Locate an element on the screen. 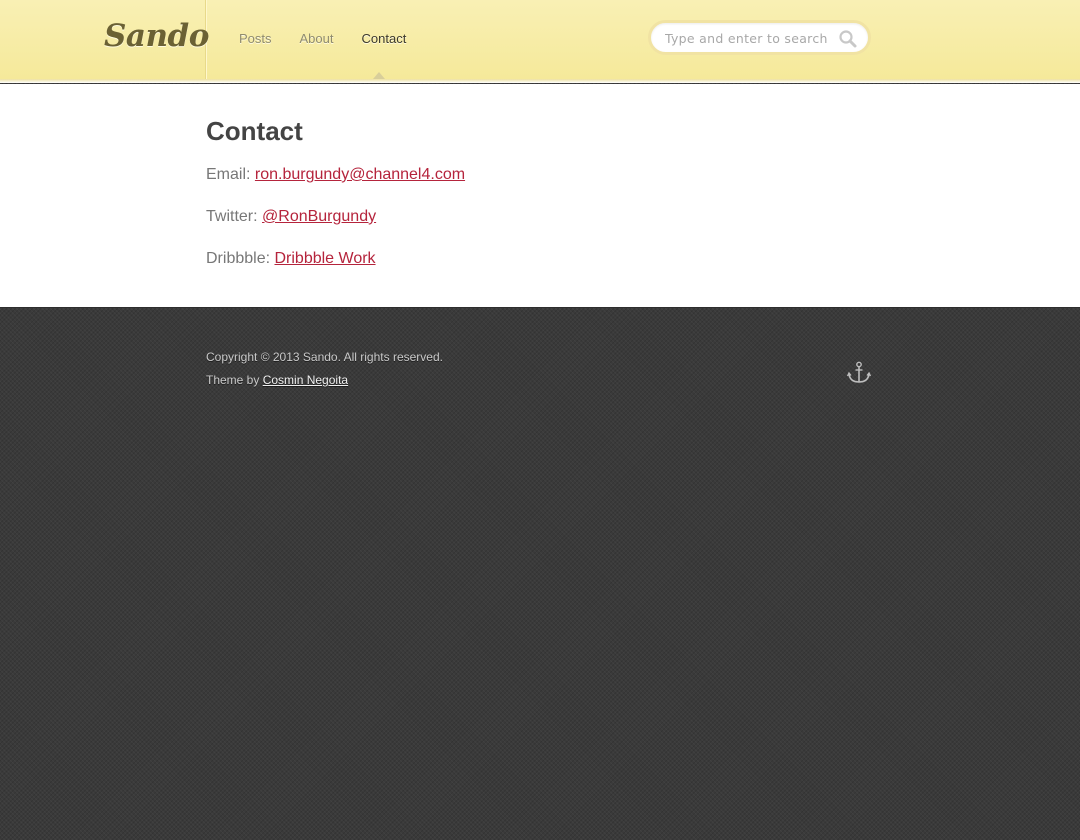 This screenshot has width=1080, height=840. logo-container: Sando is located at coordinates (104, 39).